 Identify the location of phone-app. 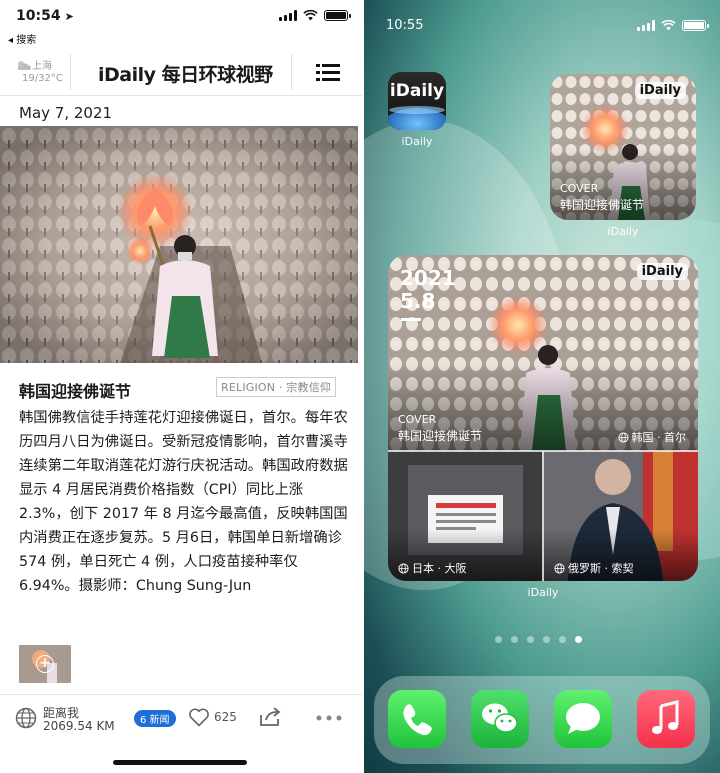
(417, 719).